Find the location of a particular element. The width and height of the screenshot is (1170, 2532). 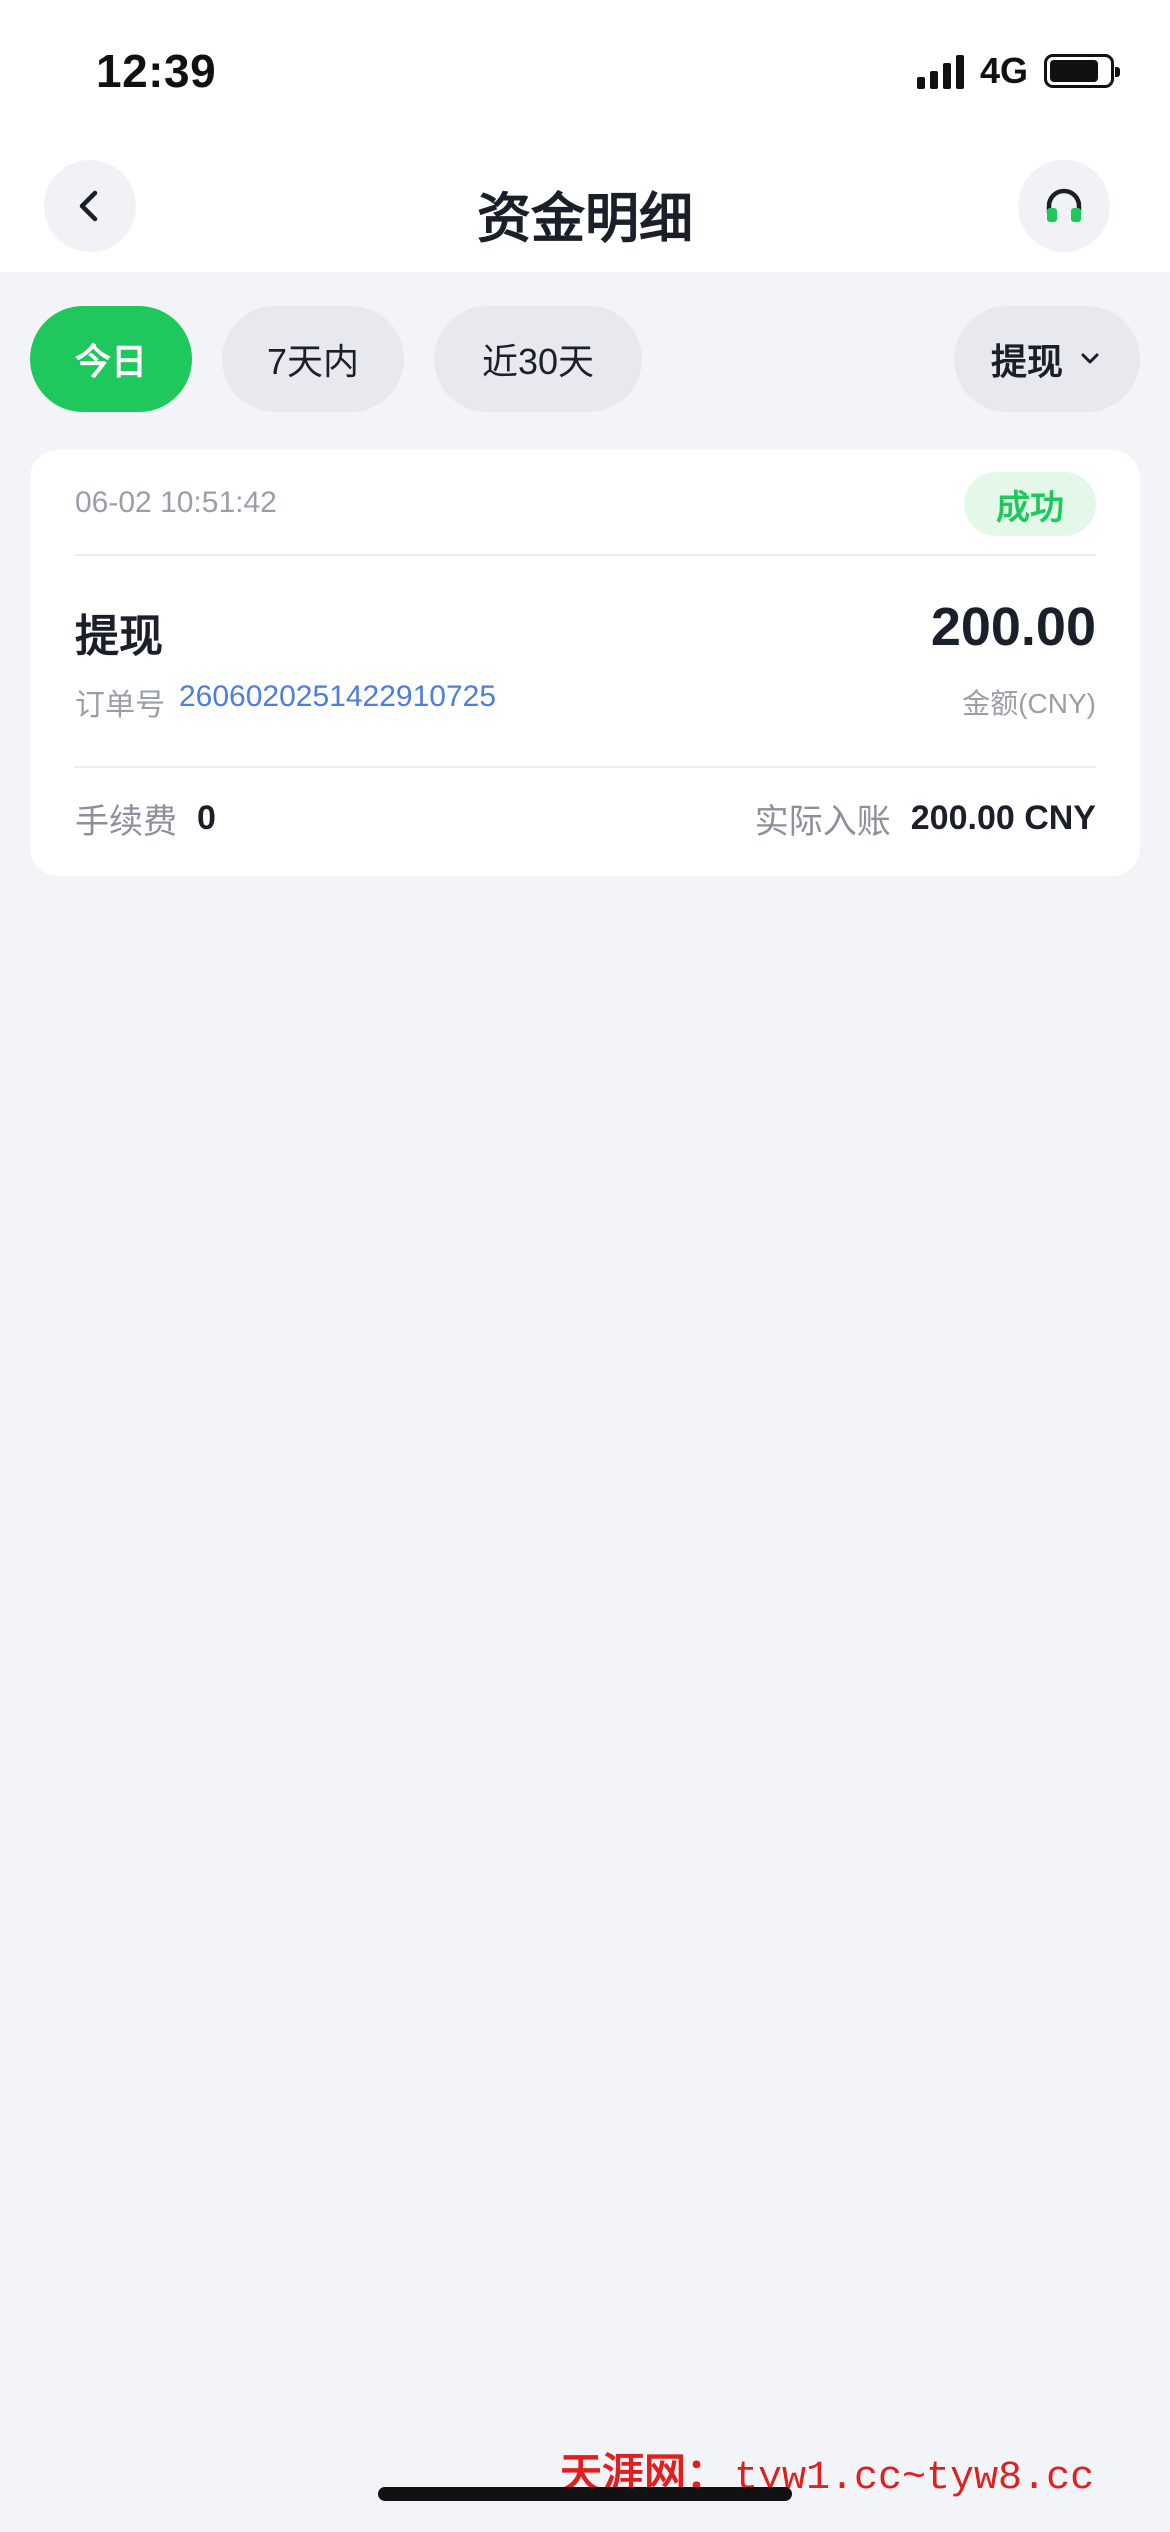

actual-credit-value: 200.00 CNY is located at coordinates (1003, 818).